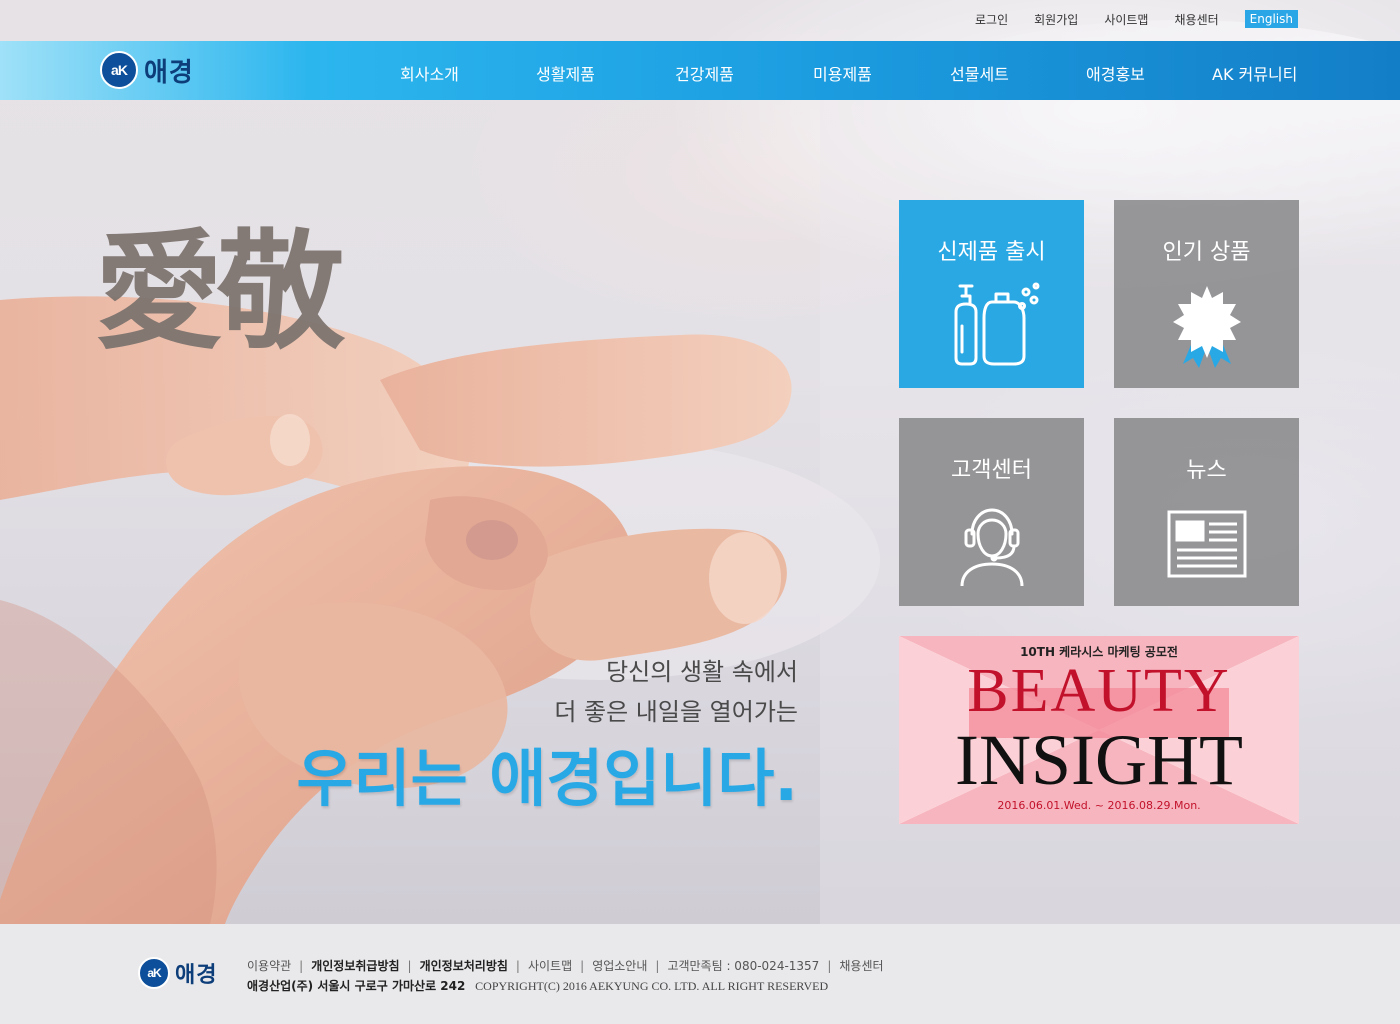 Image resolution: width=1400 pixels, height=1024 pixels. What do you see at coordinates (842, 73) in the screenshot?
I see `menu-beauty: 미용제품` at bounding box center [842, 73].